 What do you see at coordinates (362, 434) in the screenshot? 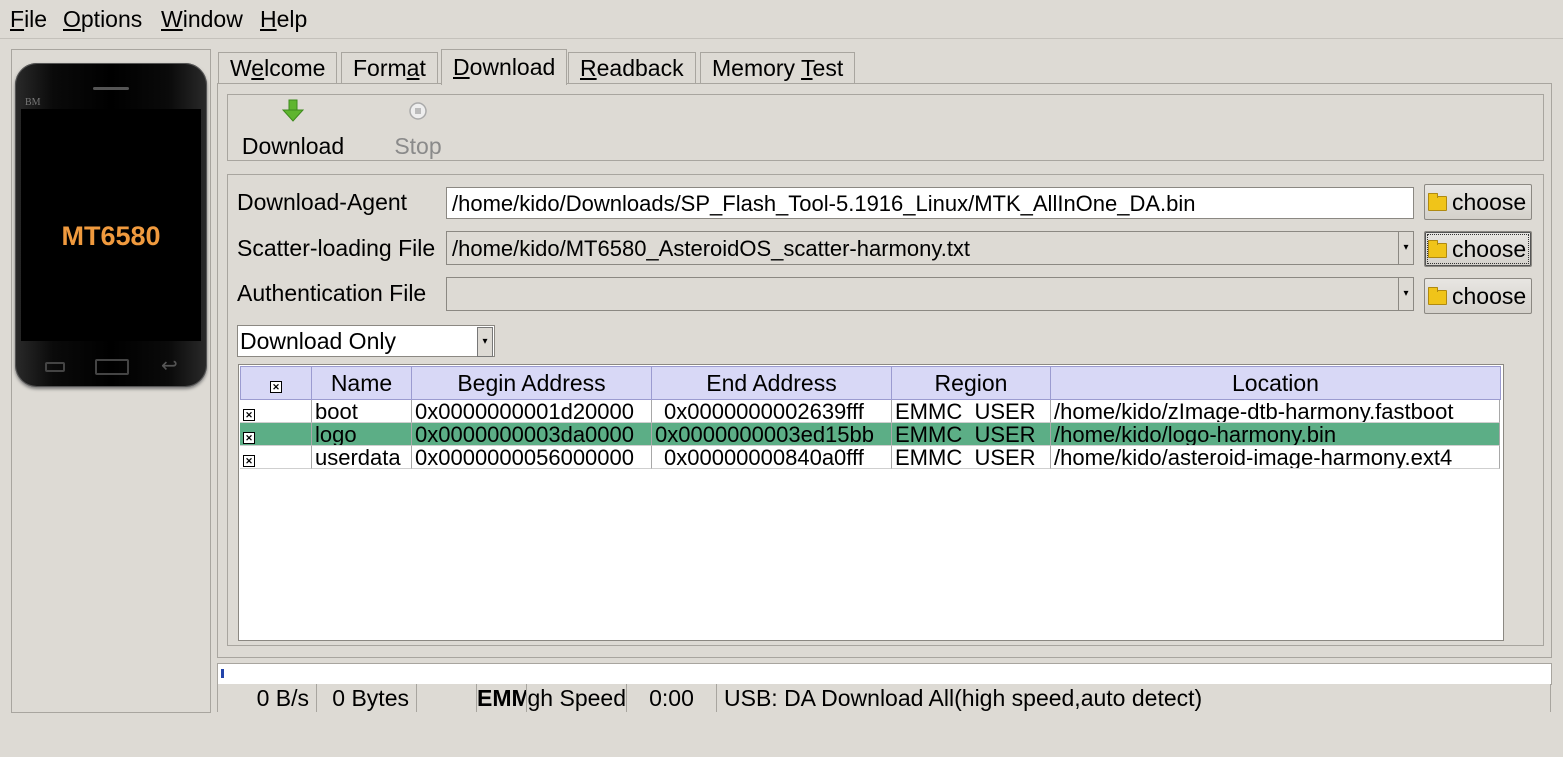
I see `row-name: logo` at bounding box center [362, 434].